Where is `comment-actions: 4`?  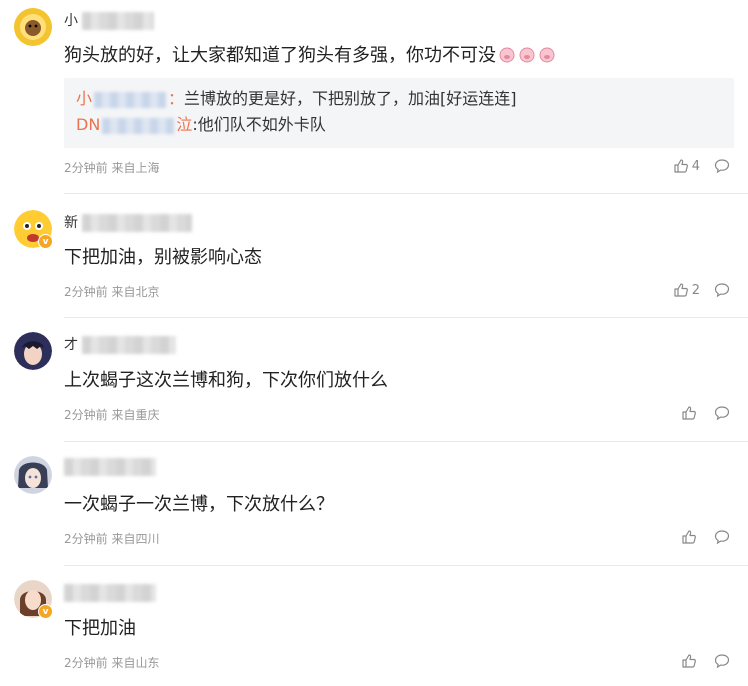
comment-actions: 4 is located at coordinates (701, 166).